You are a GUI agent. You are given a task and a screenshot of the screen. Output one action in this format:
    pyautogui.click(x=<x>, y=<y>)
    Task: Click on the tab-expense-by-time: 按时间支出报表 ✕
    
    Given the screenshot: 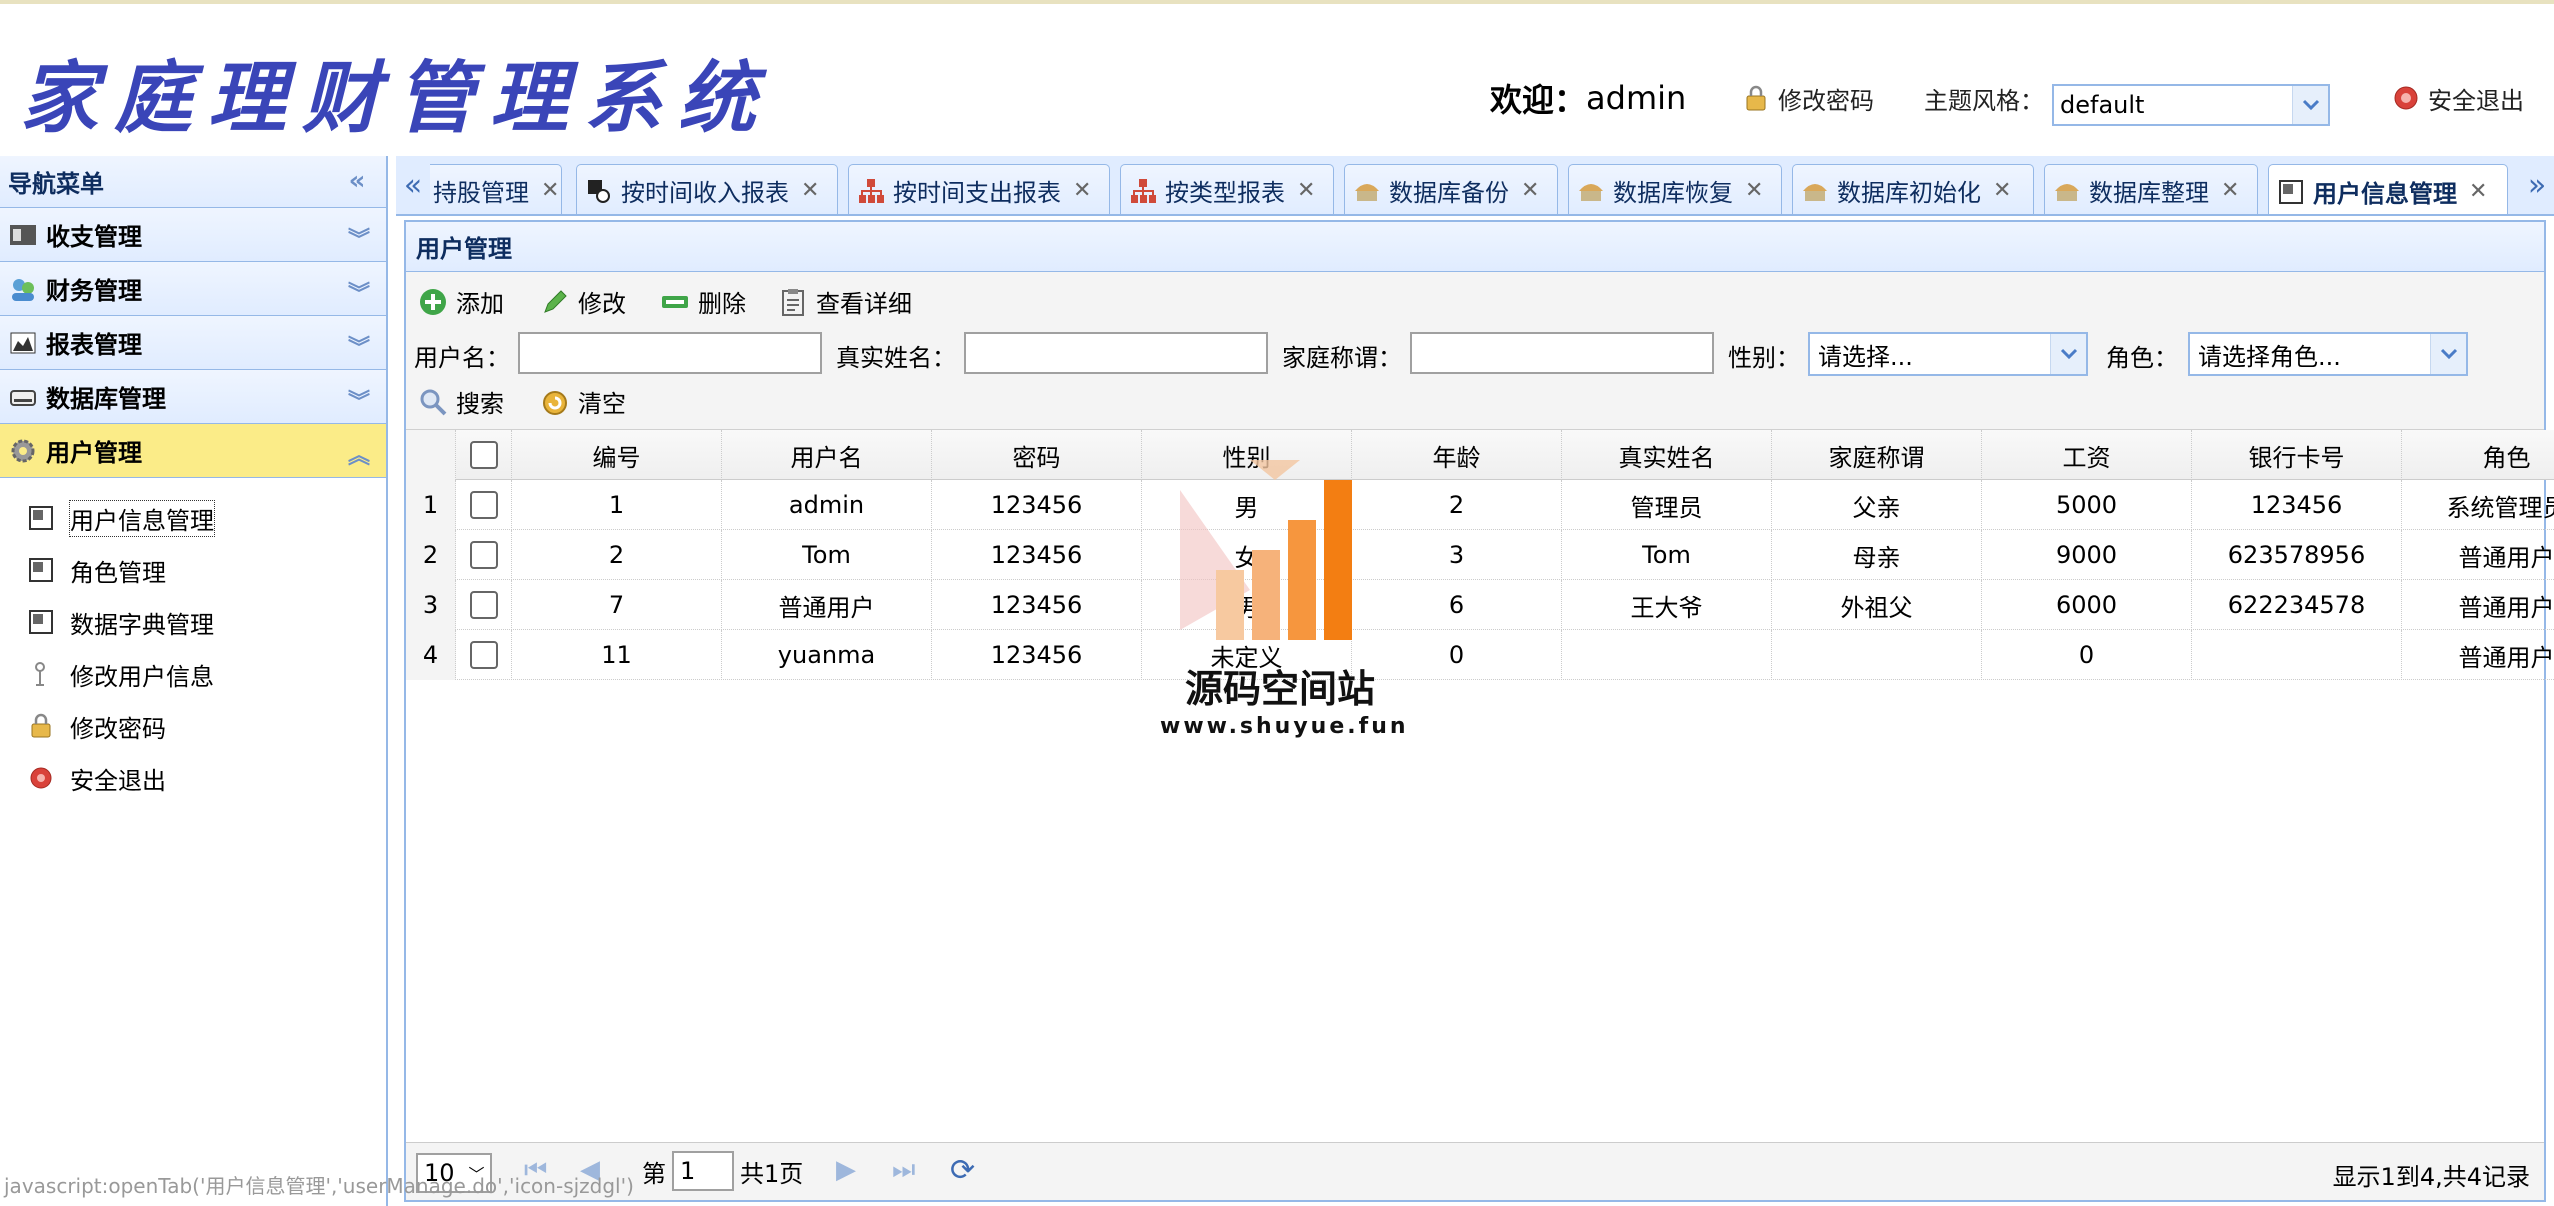 What is the action you would take?
    pyautogui.click(x=979, y=189)
    